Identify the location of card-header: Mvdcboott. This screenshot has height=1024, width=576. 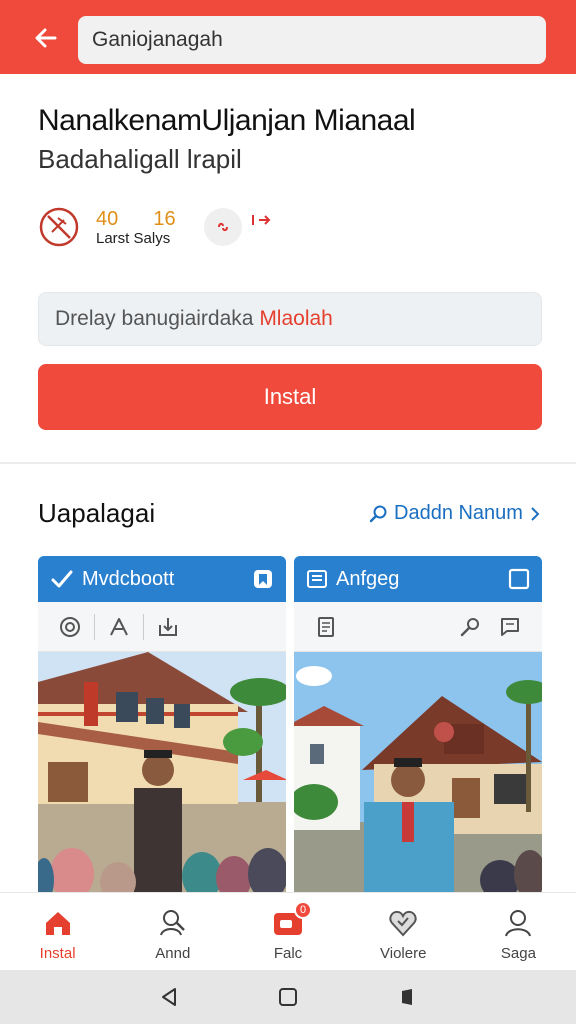
(162, 579).